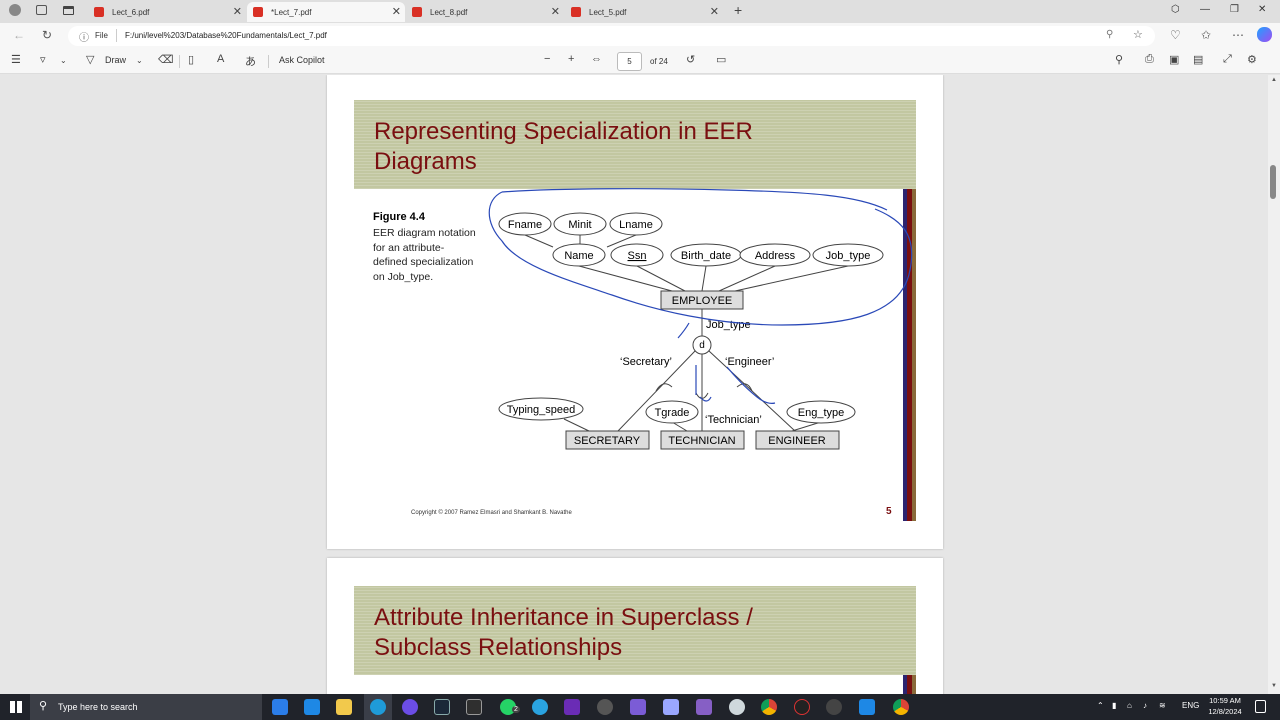 This screenshot has width=1280, height=720. I want to click on draw-button: Draw, so click(115, 60).